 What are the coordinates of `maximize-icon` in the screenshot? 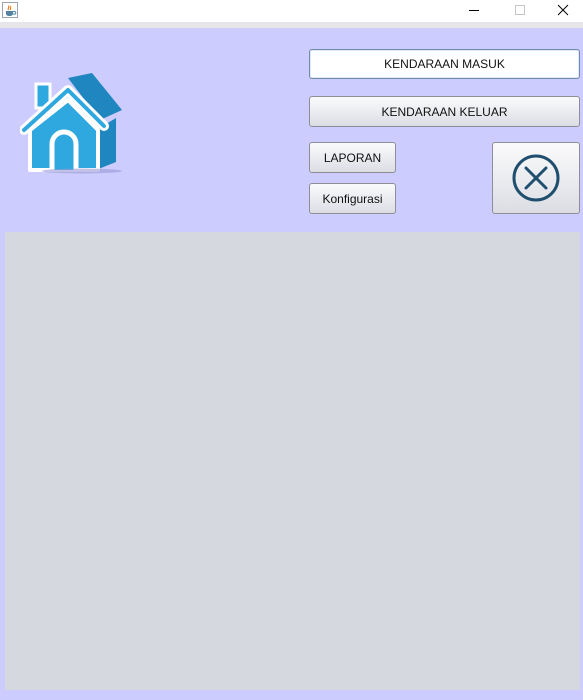 It's located at (520, 10).